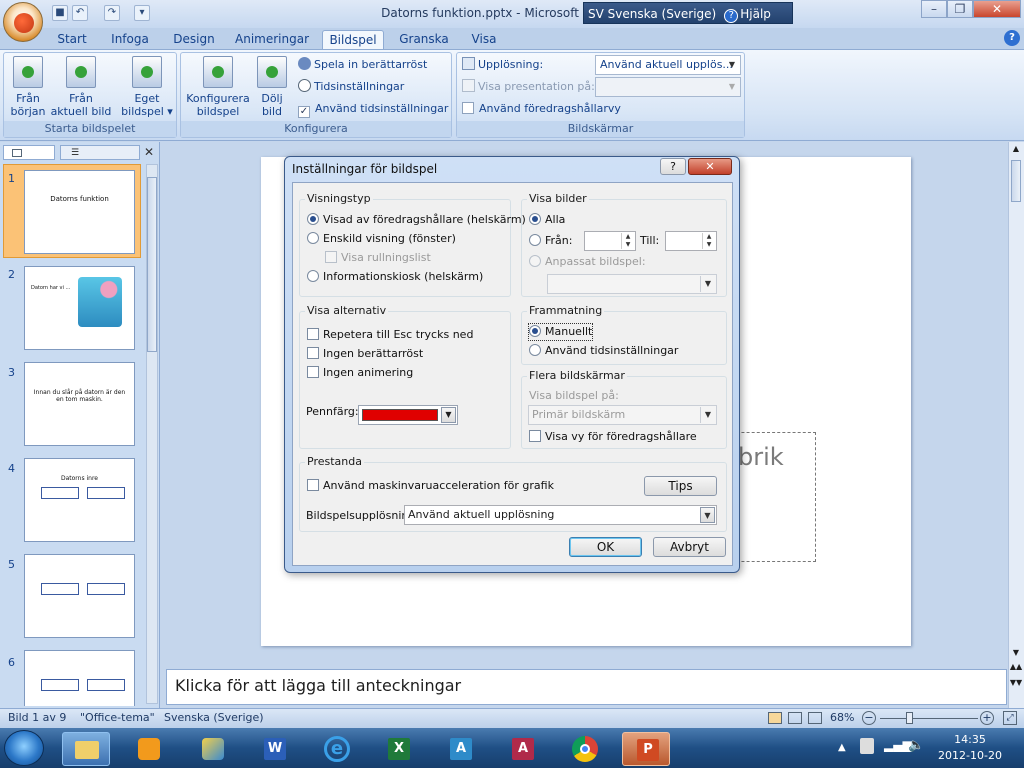  Describe the element at coordinates (11, 178) in the screenshot. I see `slide-number: 1` at that location.